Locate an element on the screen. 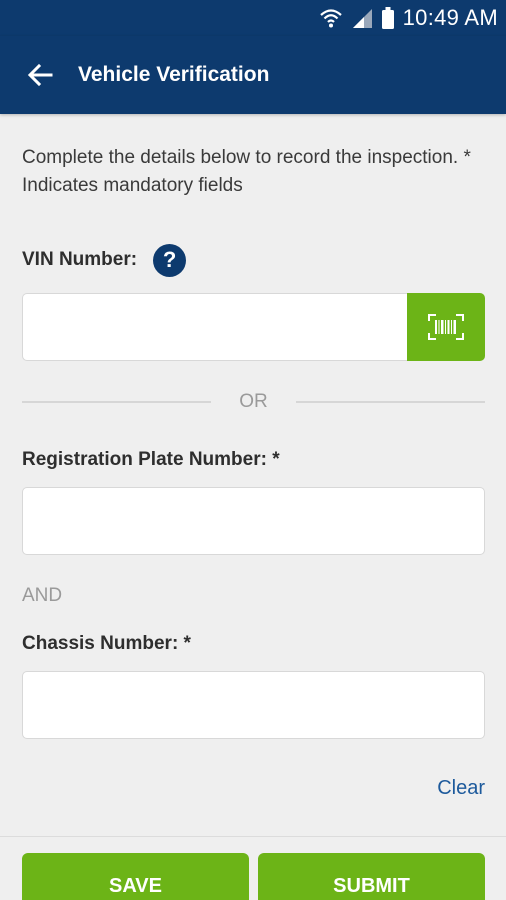  clear-row: Clear is located at coordinates (253, 788).